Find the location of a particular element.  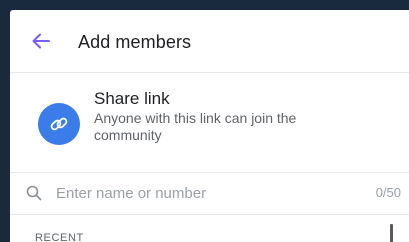

link-glyph is located at coordinates (59, 124).